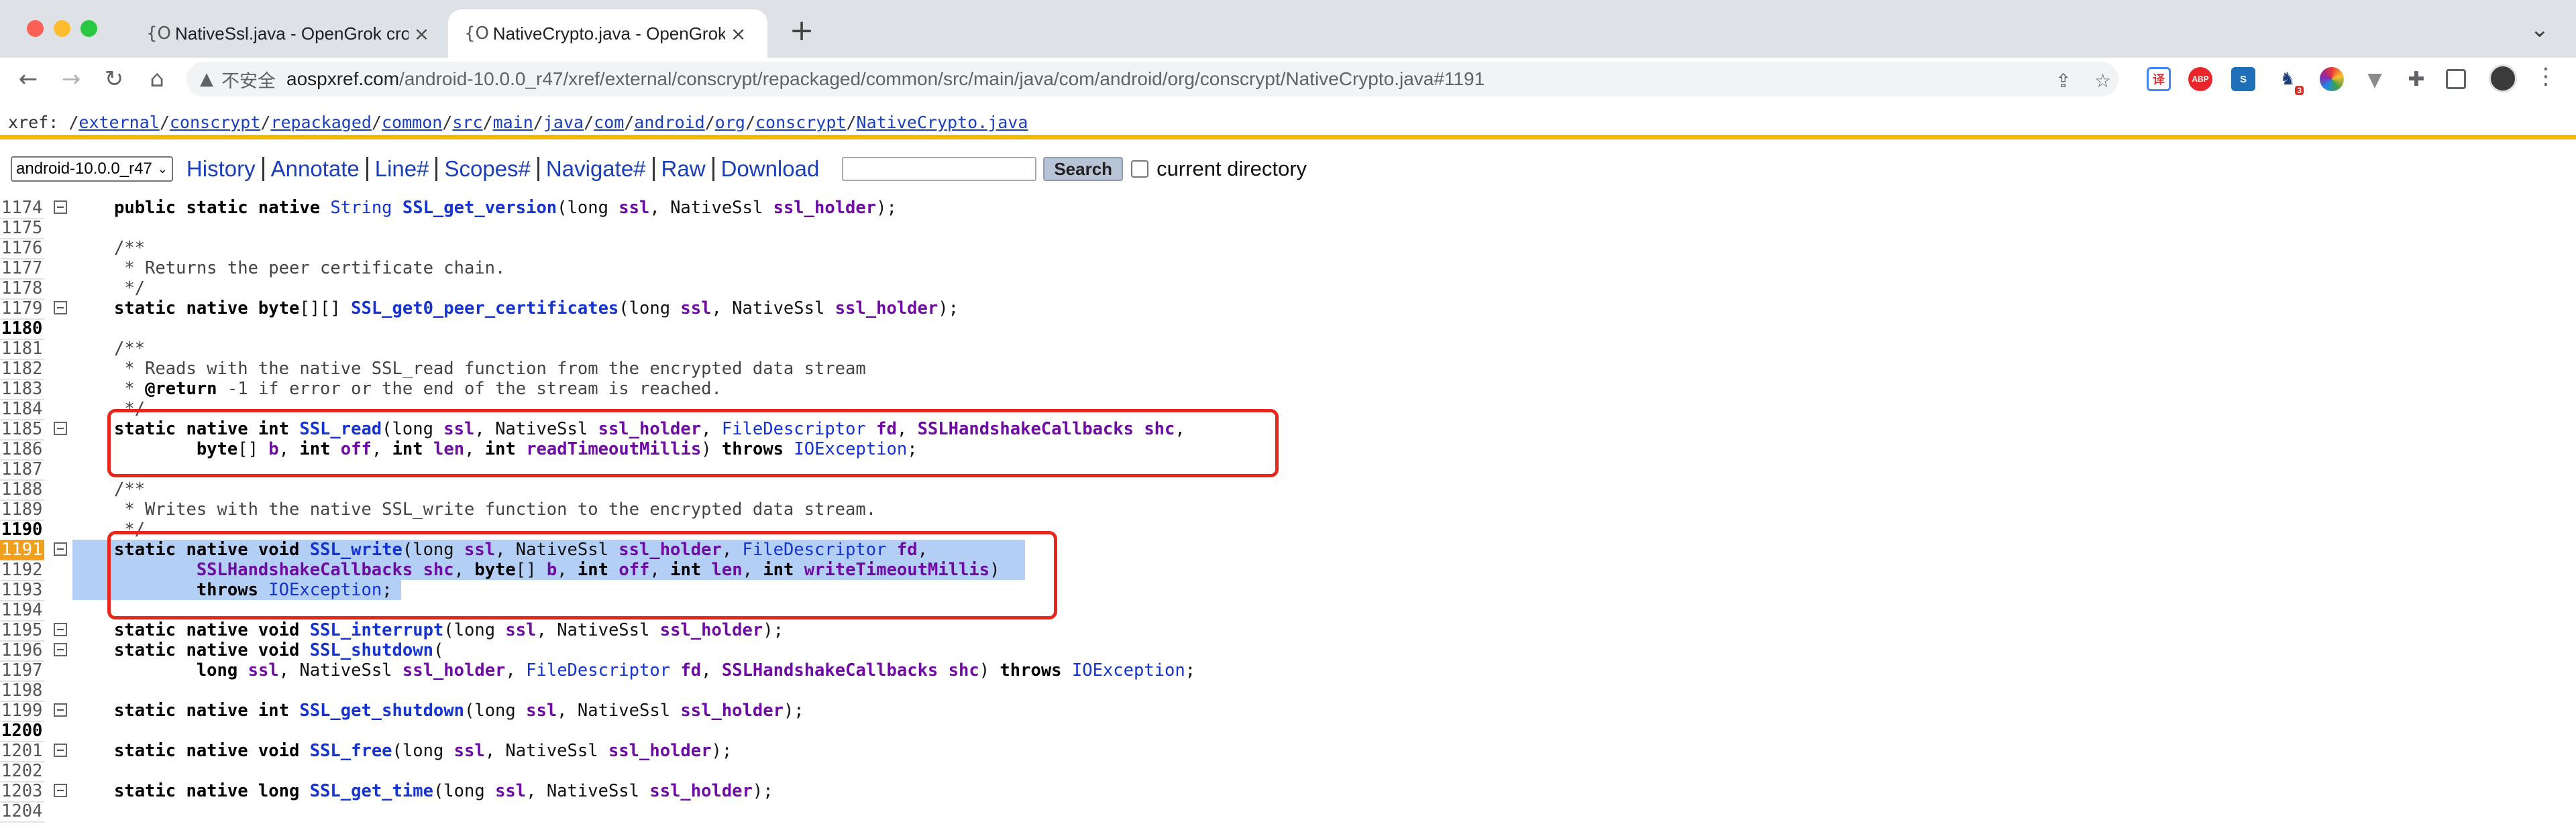 This screenshot has height=826, width=2576. I want to click on line-number: 1198, so click(22, 691).